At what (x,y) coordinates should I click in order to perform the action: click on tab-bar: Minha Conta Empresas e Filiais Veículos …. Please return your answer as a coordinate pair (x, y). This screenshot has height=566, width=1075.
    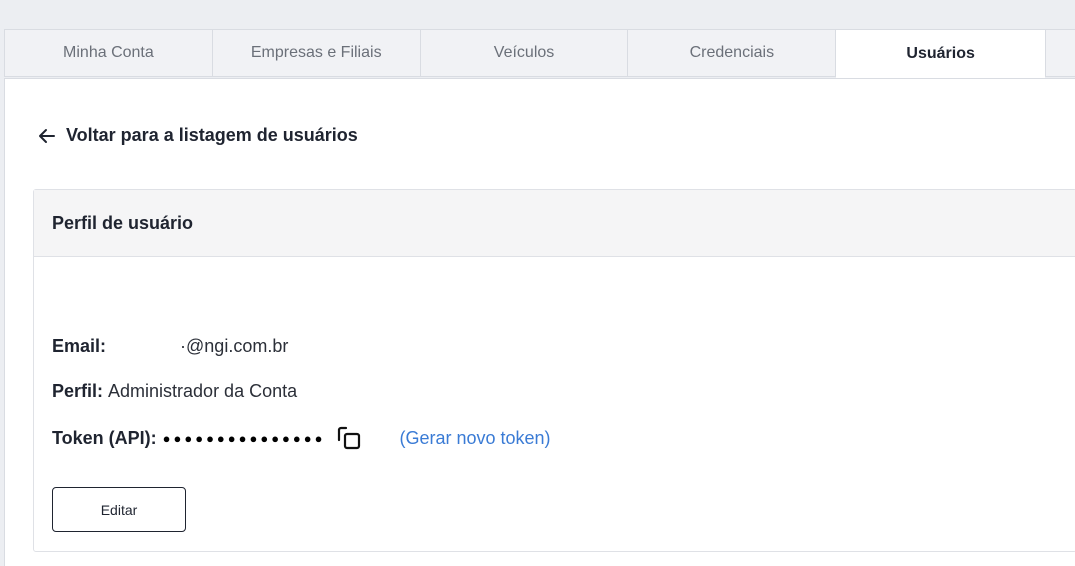
    Looking at the image, I should click on (539, 53).